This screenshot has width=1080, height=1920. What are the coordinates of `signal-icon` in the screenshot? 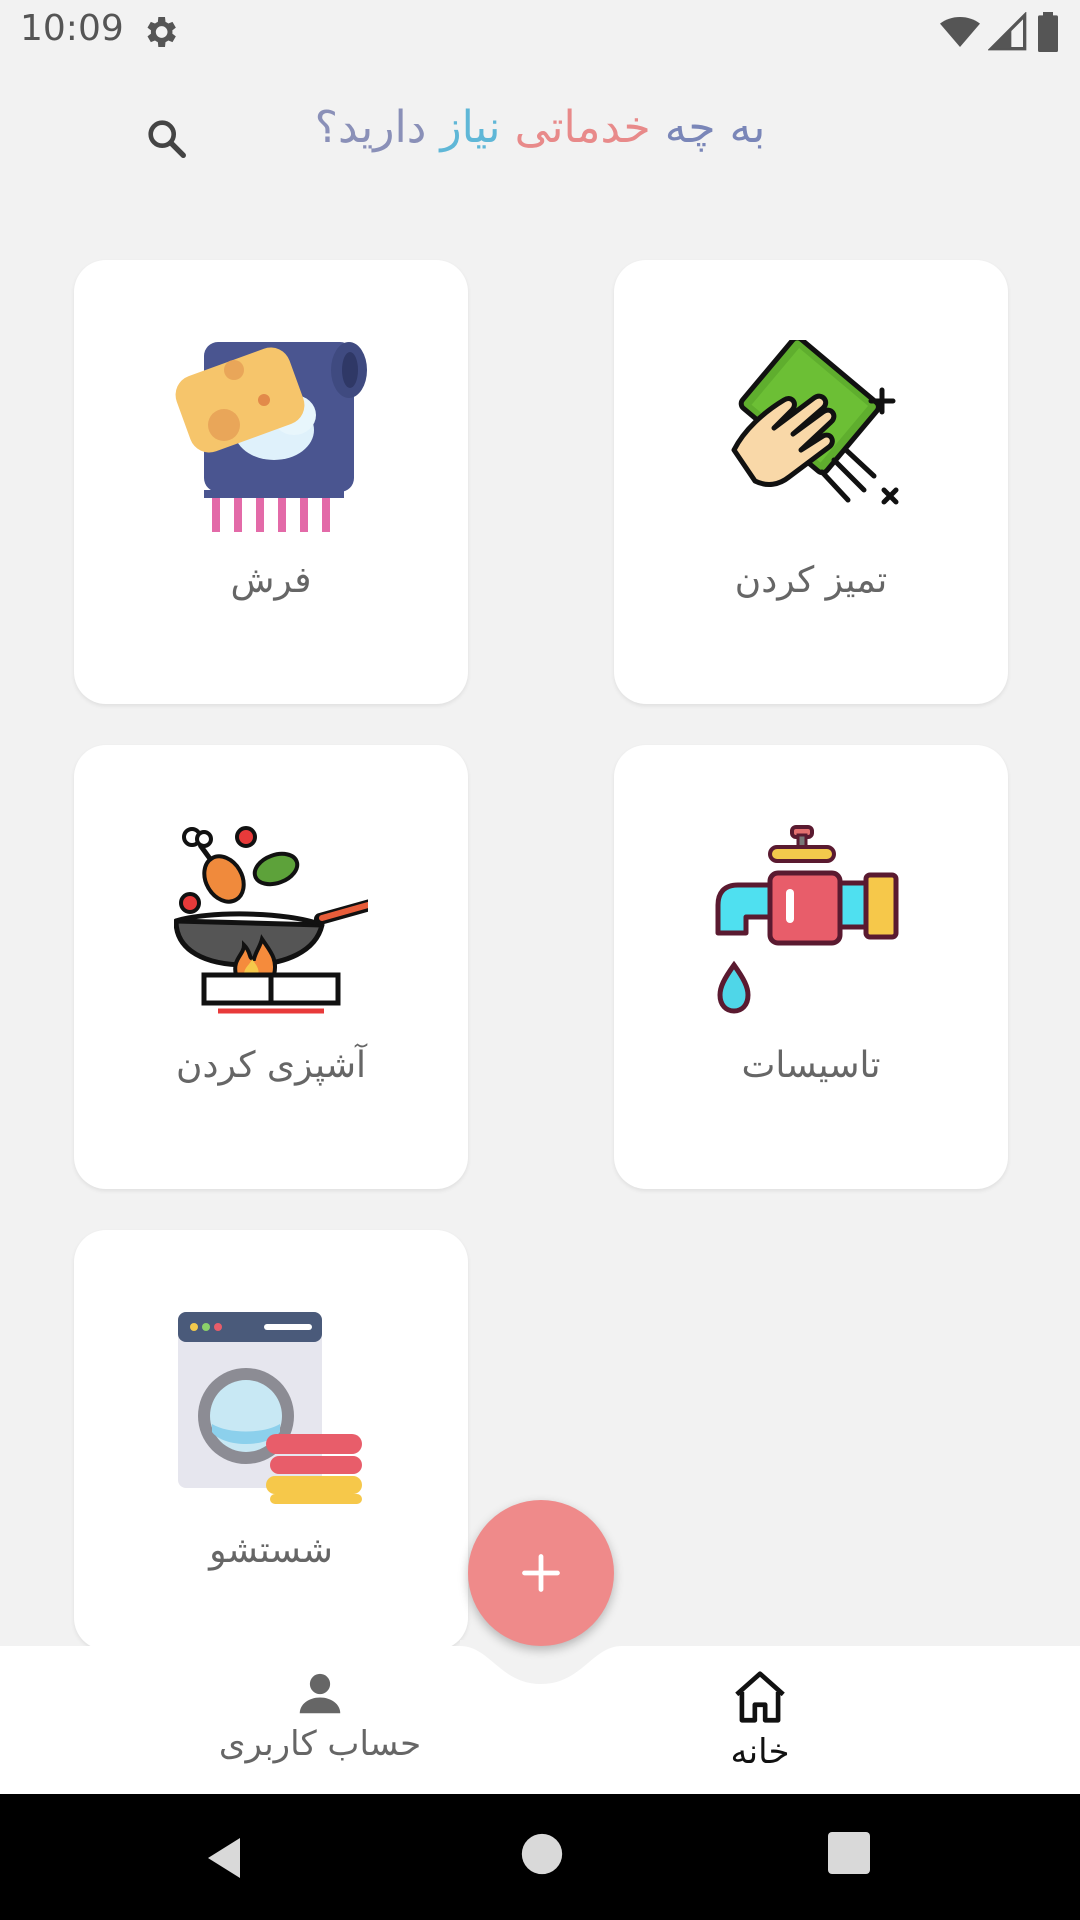 It's located at (1007, 31).